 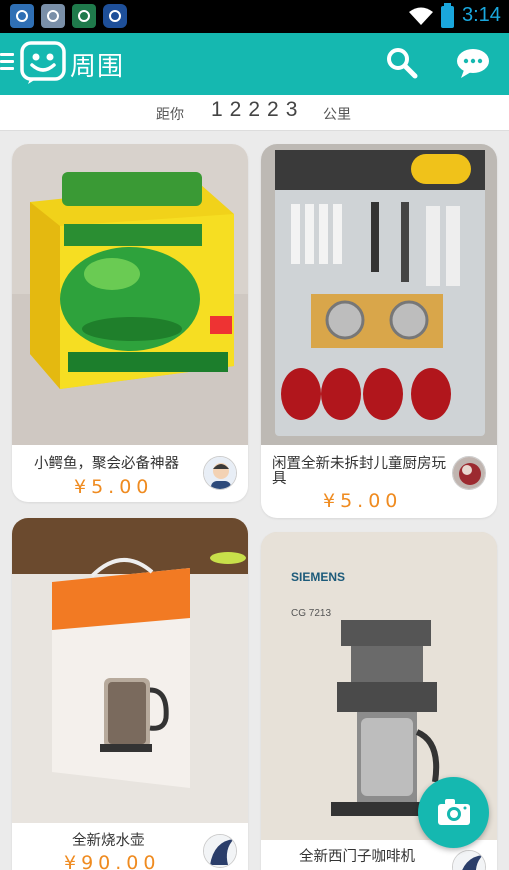 What do you see at coordinates (311, 613) in the screenshot?
I see `model-text: CG 7213` at bounding box center [311, 613].